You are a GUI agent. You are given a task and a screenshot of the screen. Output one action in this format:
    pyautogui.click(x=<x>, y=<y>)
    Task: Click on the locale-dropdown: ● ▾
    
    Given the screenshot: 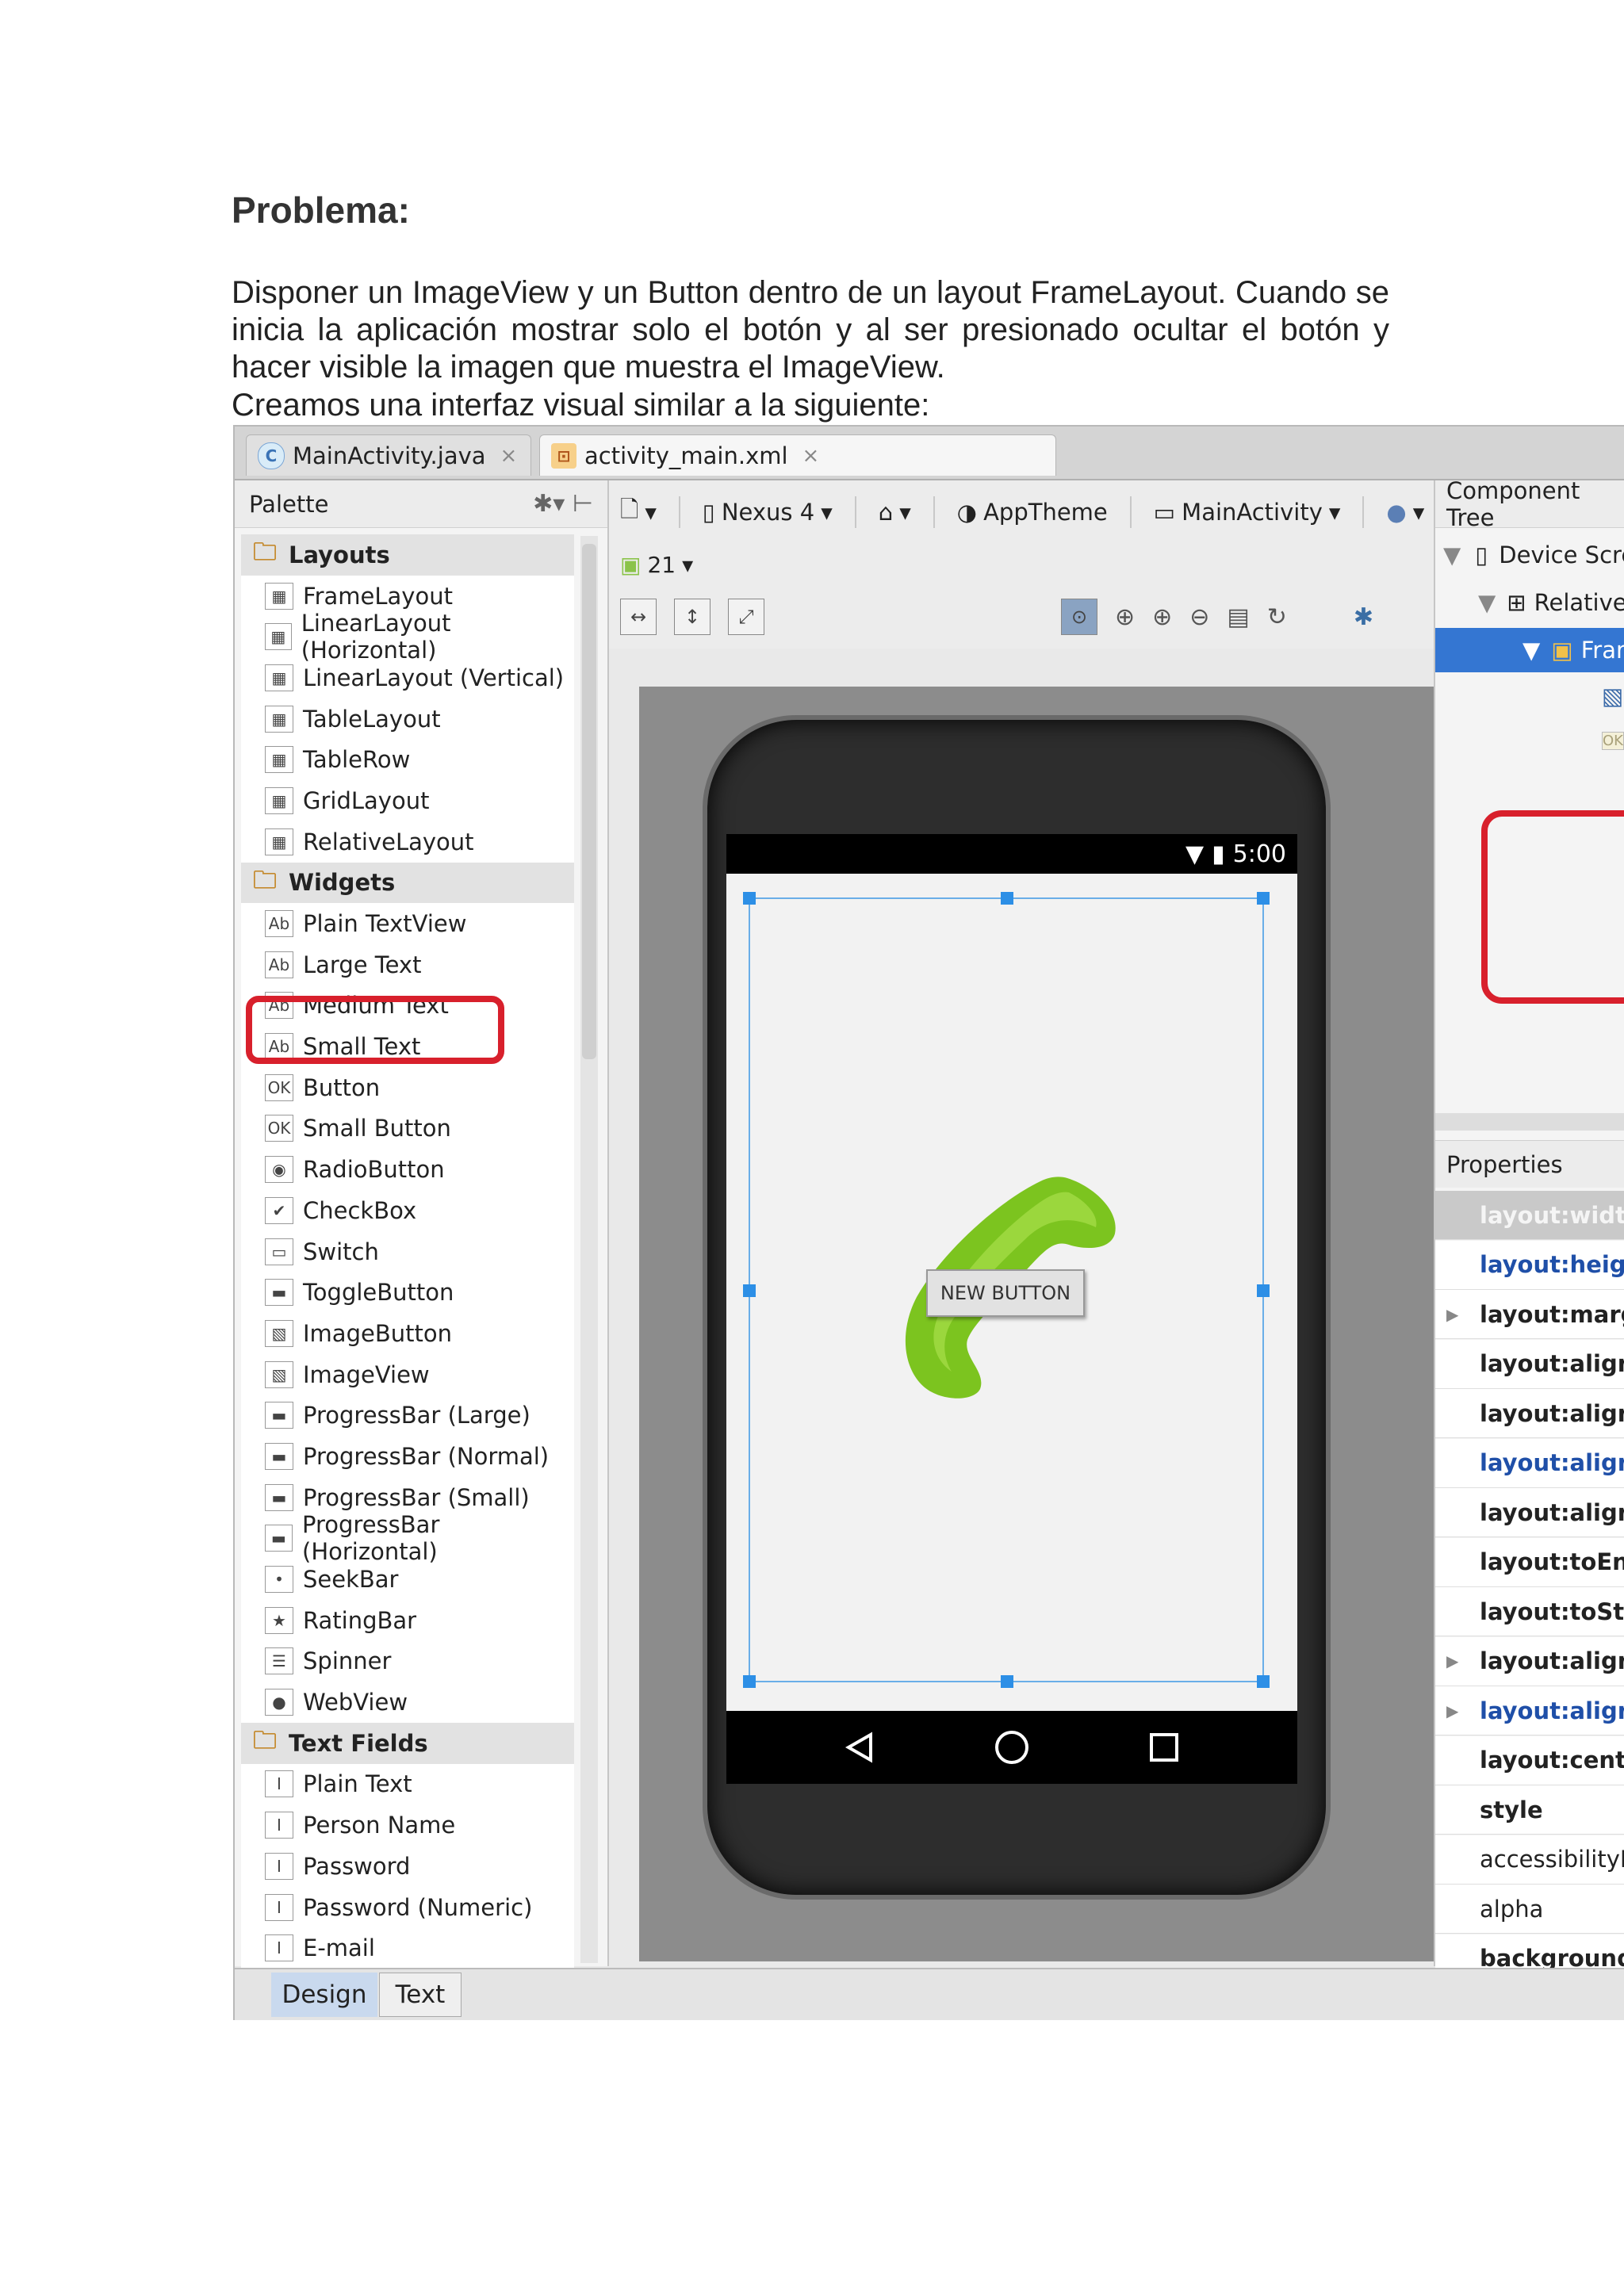 What is the action you would take?
    pyautogui.click(x=1405, y=512)
    